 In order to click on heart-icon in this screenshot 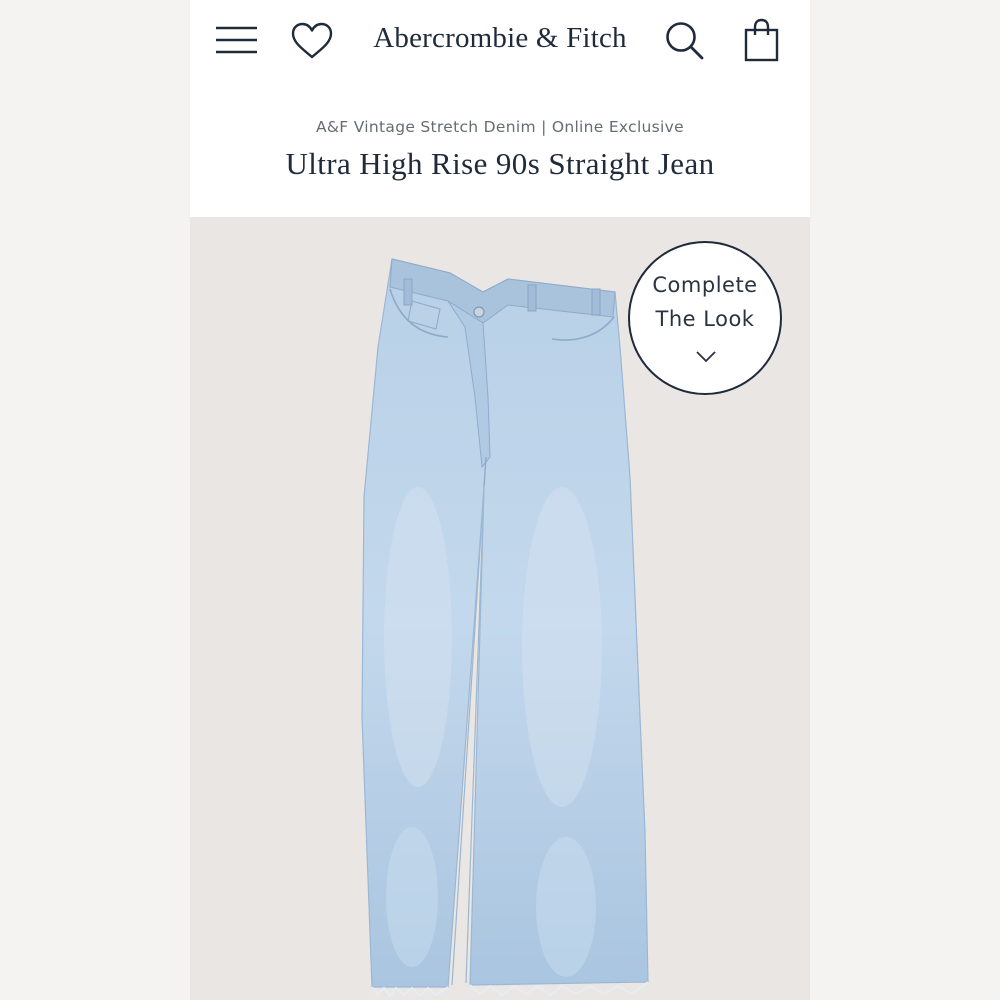, I will do `click(312, 41)`.